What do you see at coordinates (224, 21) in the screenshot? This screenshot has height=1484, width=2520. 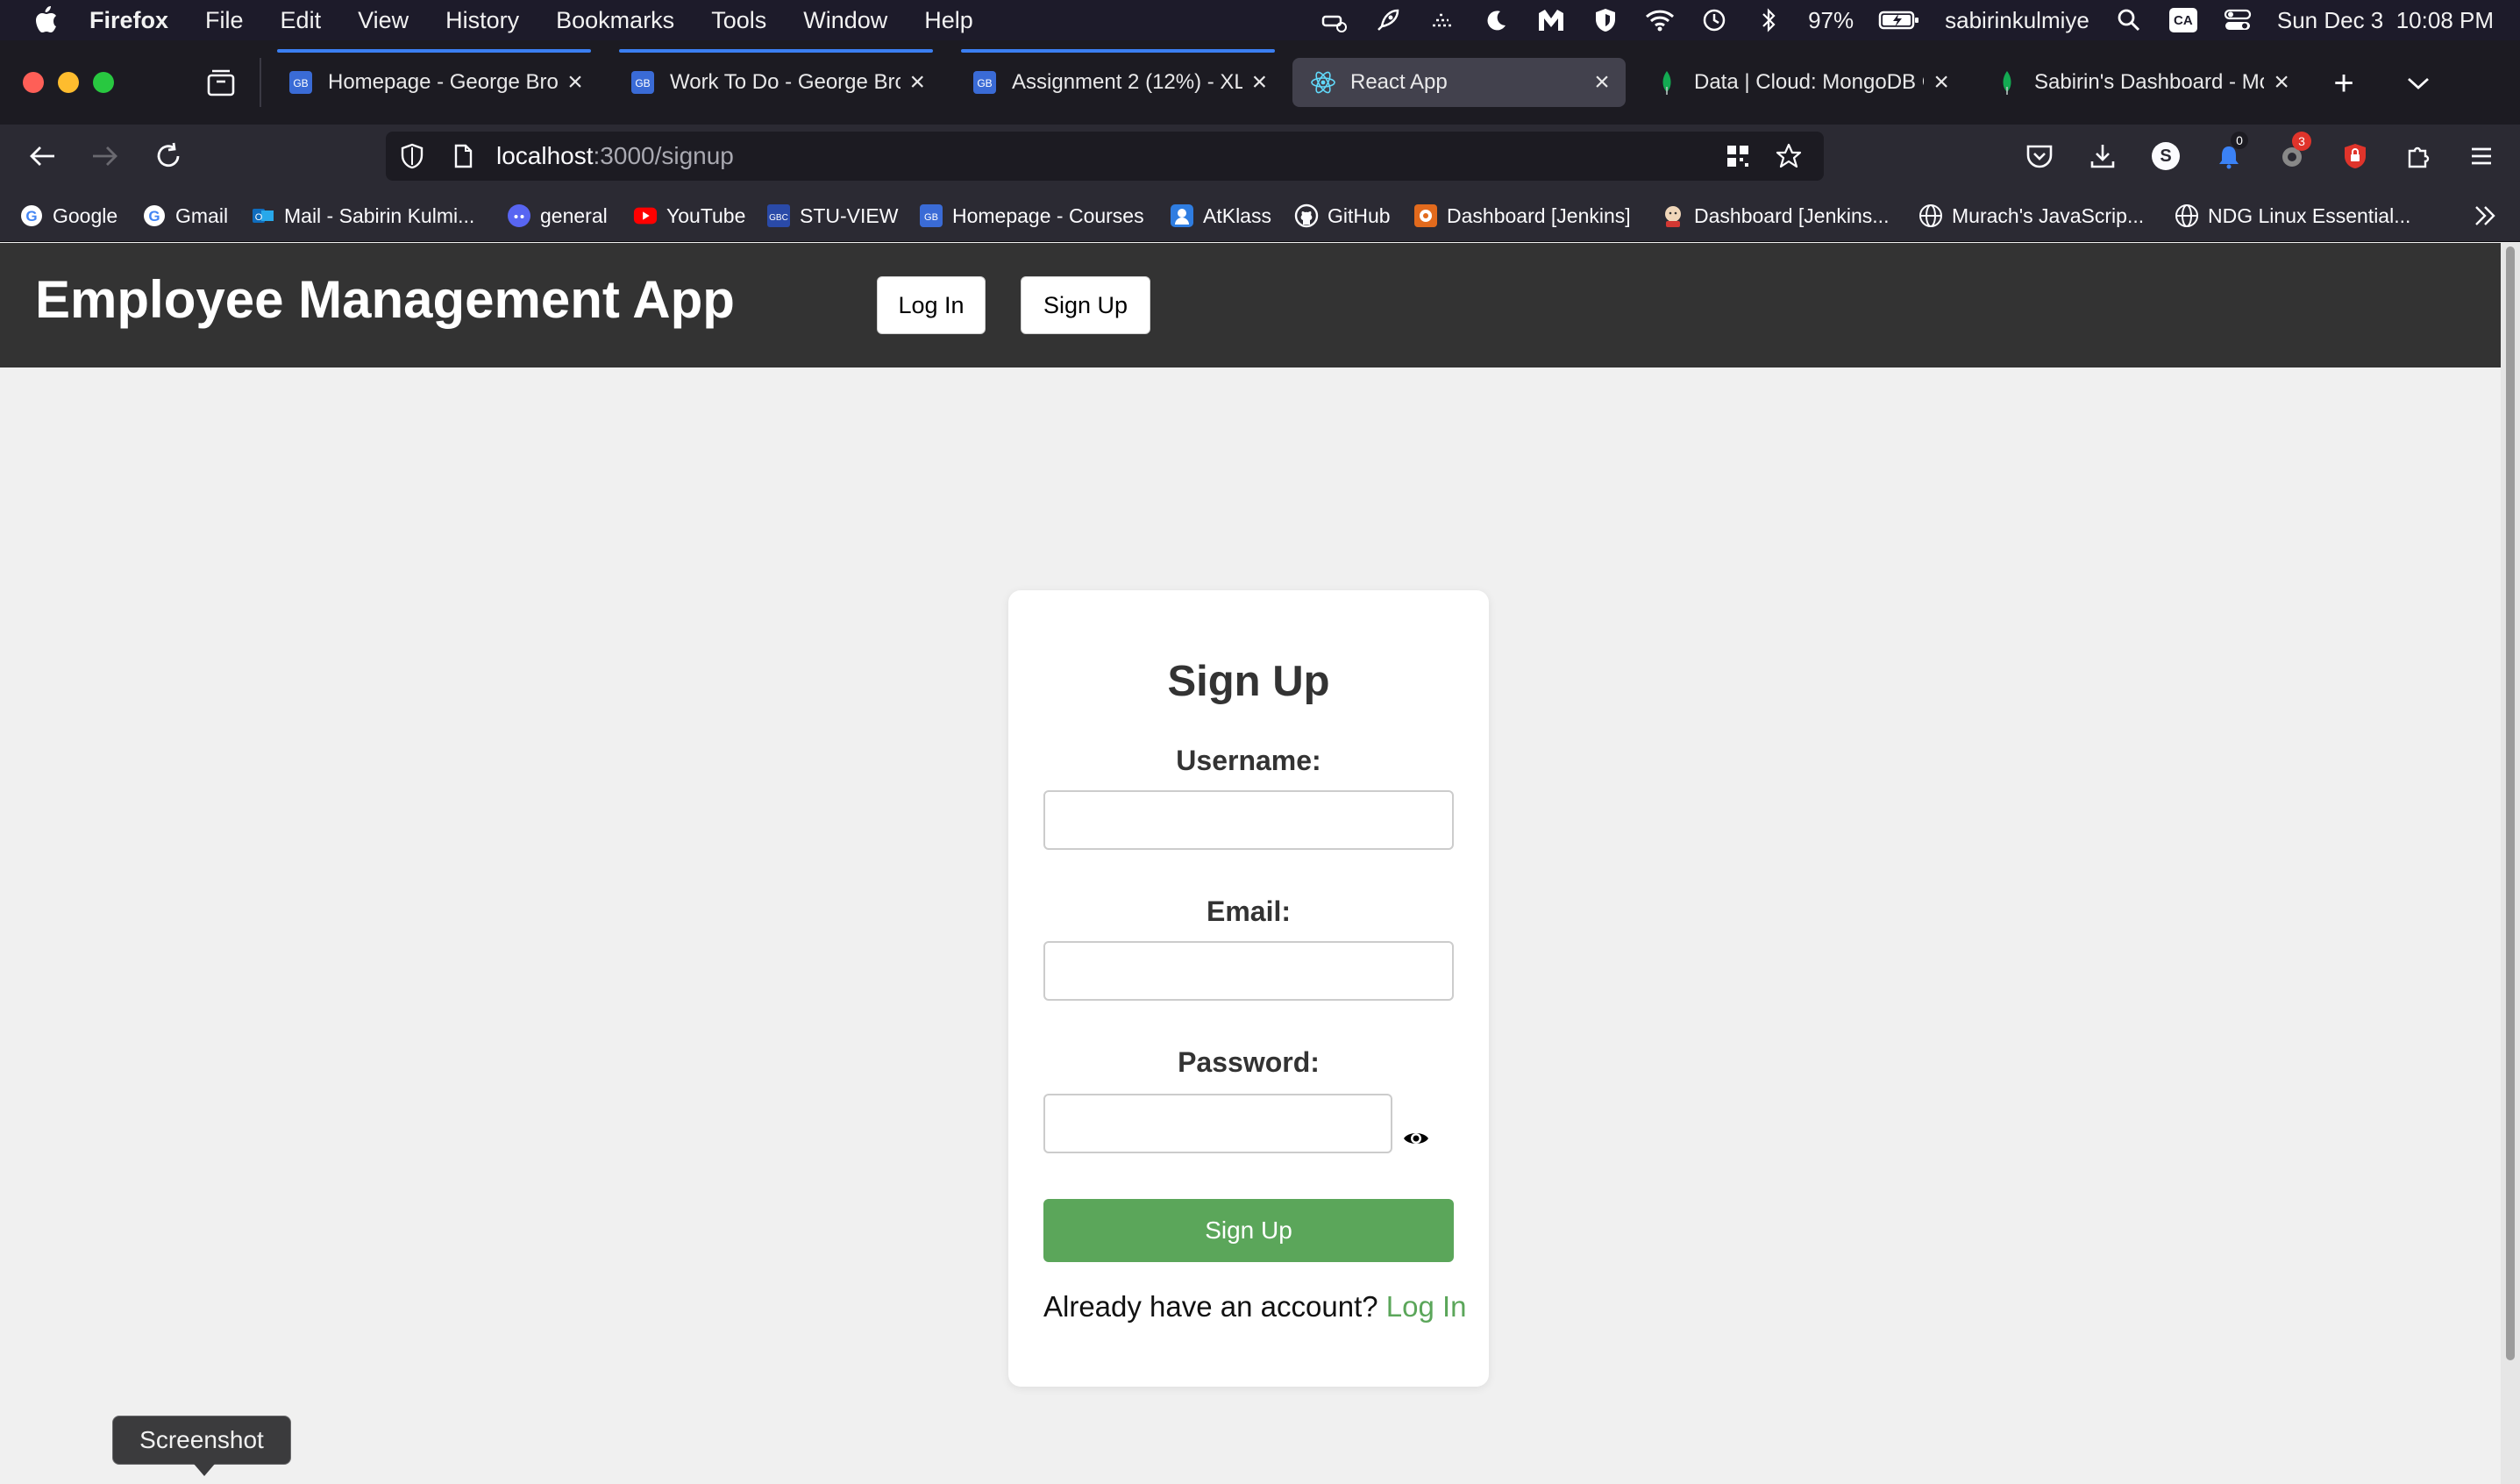 I see `menu-file: File` at bounding box center [224, 21].